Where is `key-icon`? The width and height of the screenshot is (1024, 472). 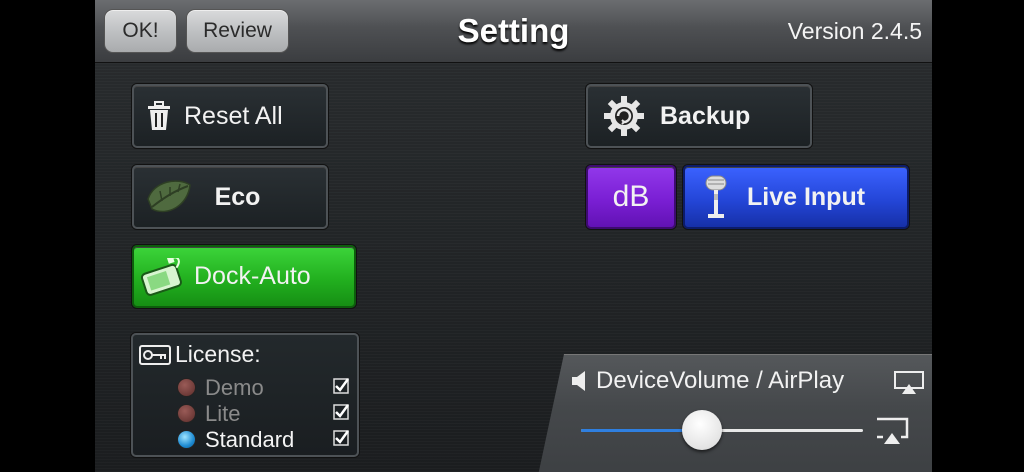 key-icon is located at coordinates (155, 355).